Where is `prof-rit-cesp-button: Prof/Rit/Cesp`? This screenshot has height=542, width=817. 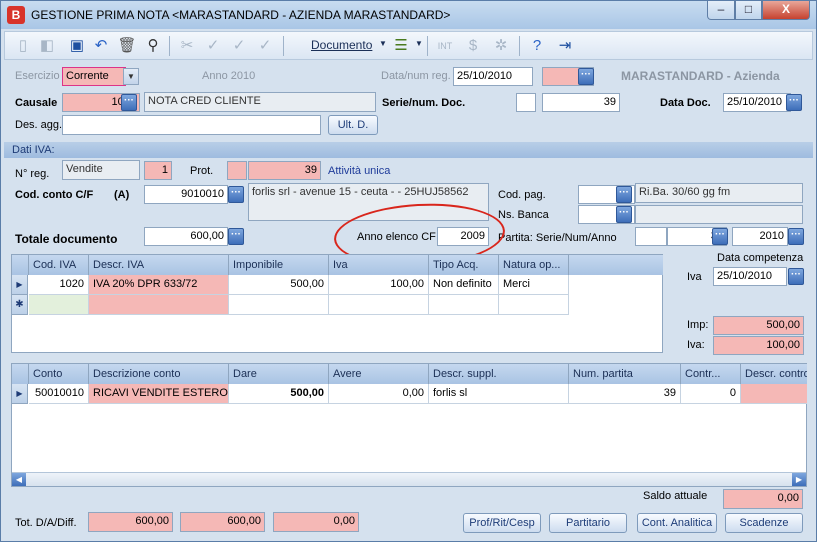
prof-rit-cesp-button: Prof/Rit/Cesp is located at coordinates (502, 523).